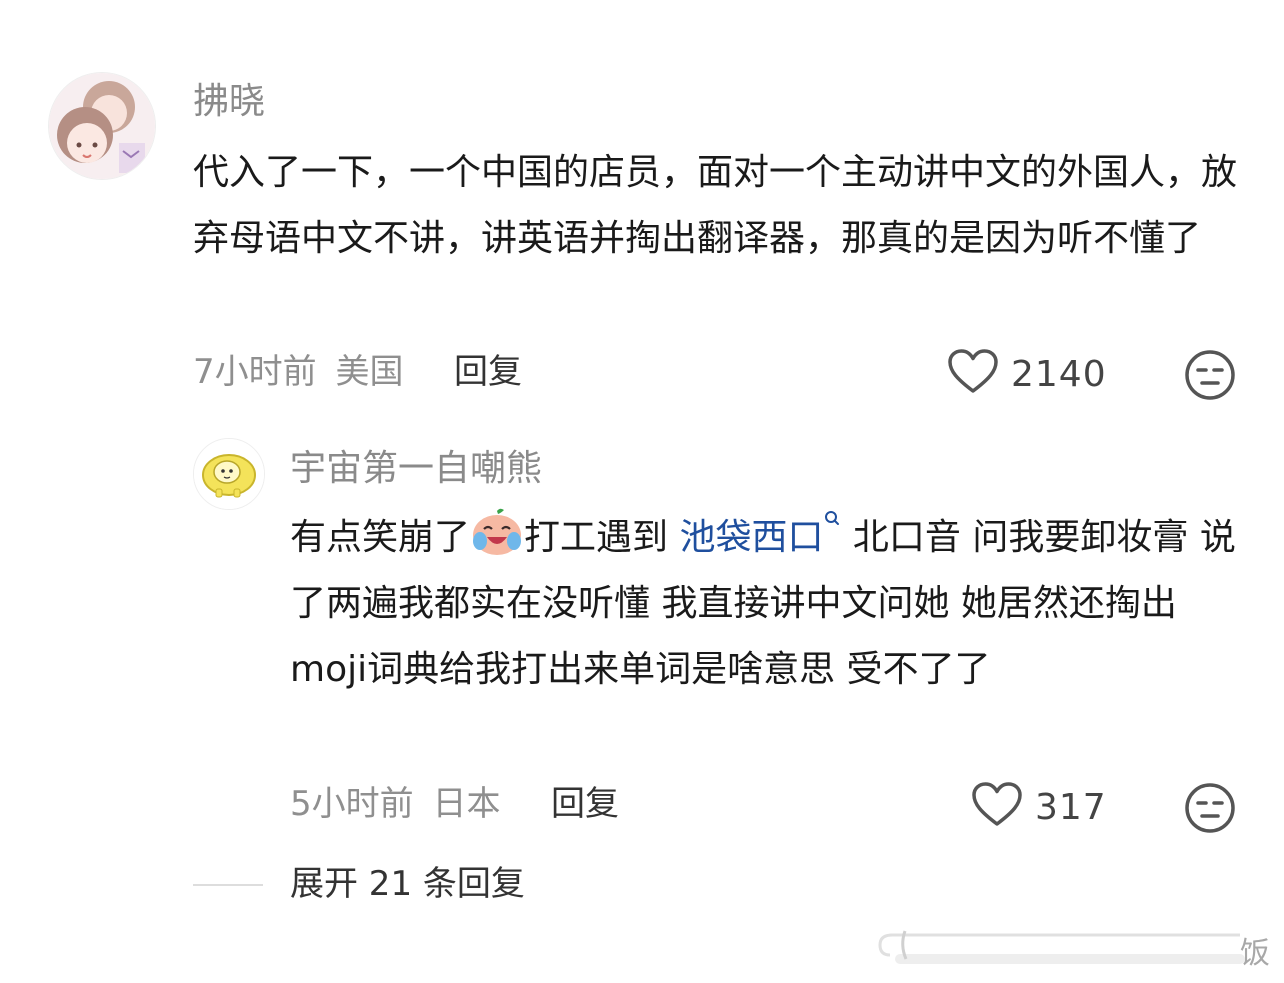 The image size is (1284, 983). I want to click on watermark-logo-icon, so click(1061, 947).